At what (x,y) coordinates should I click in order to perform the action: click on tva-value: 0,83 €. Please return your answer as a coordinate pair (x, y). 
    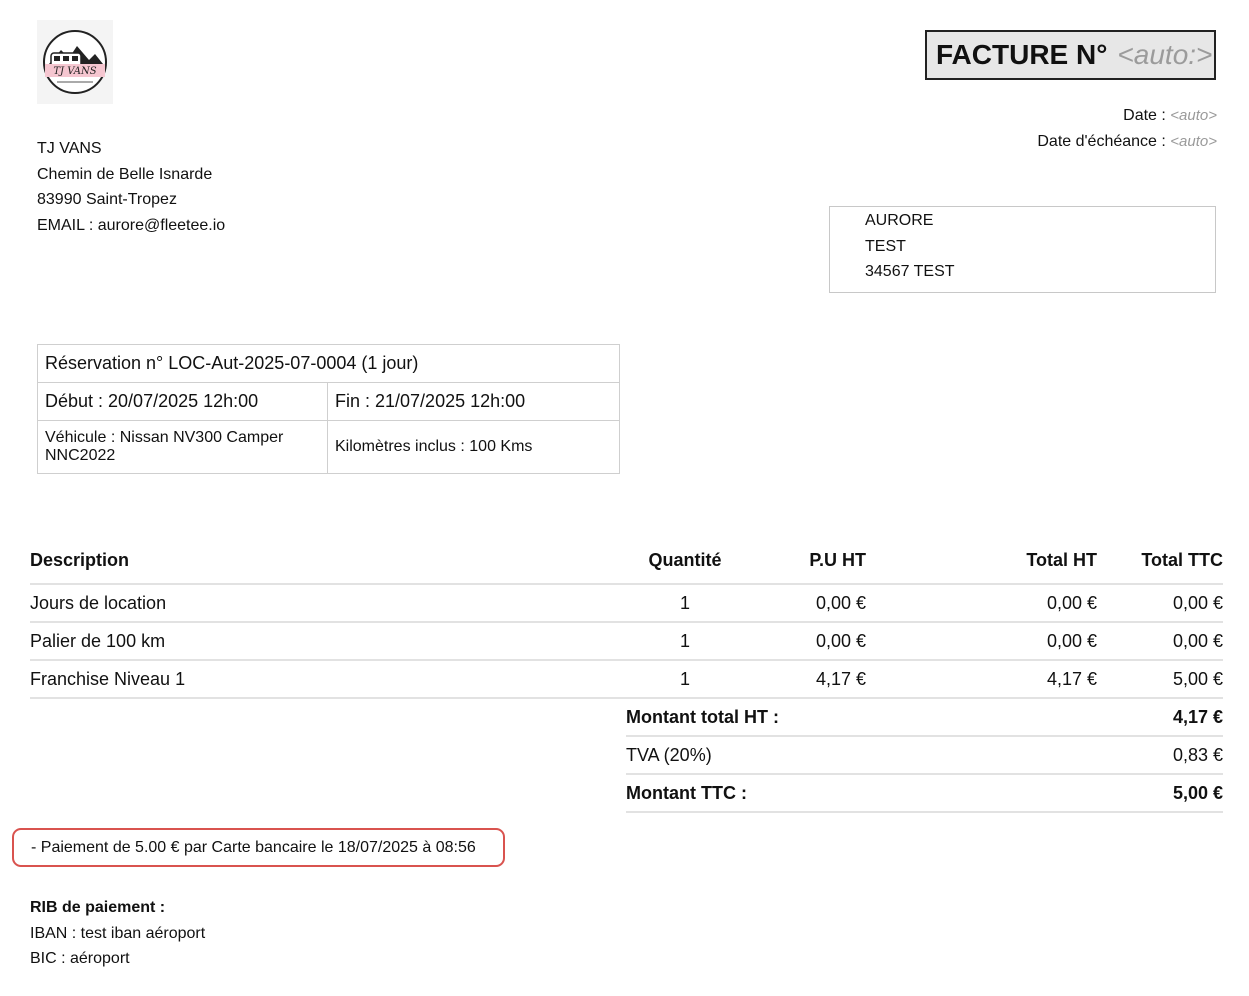
    Looking at the image, I should click on (1197, 754).